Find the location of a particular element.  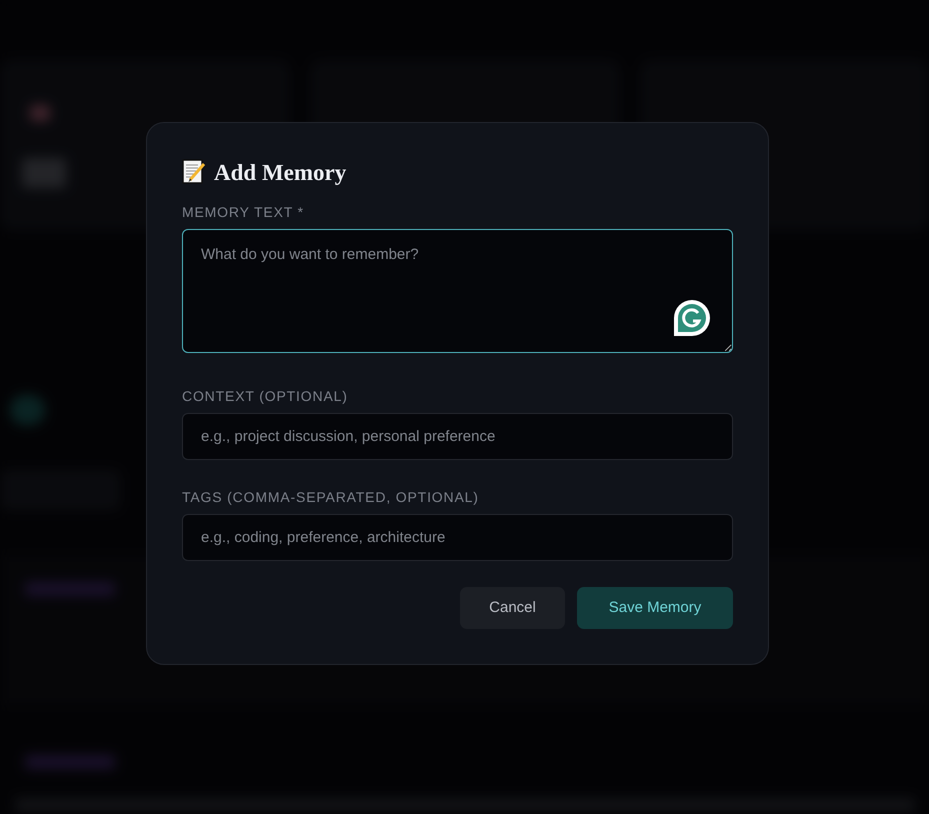

field-label: MEMORY TEXT * is located at coordinates (243, 212).